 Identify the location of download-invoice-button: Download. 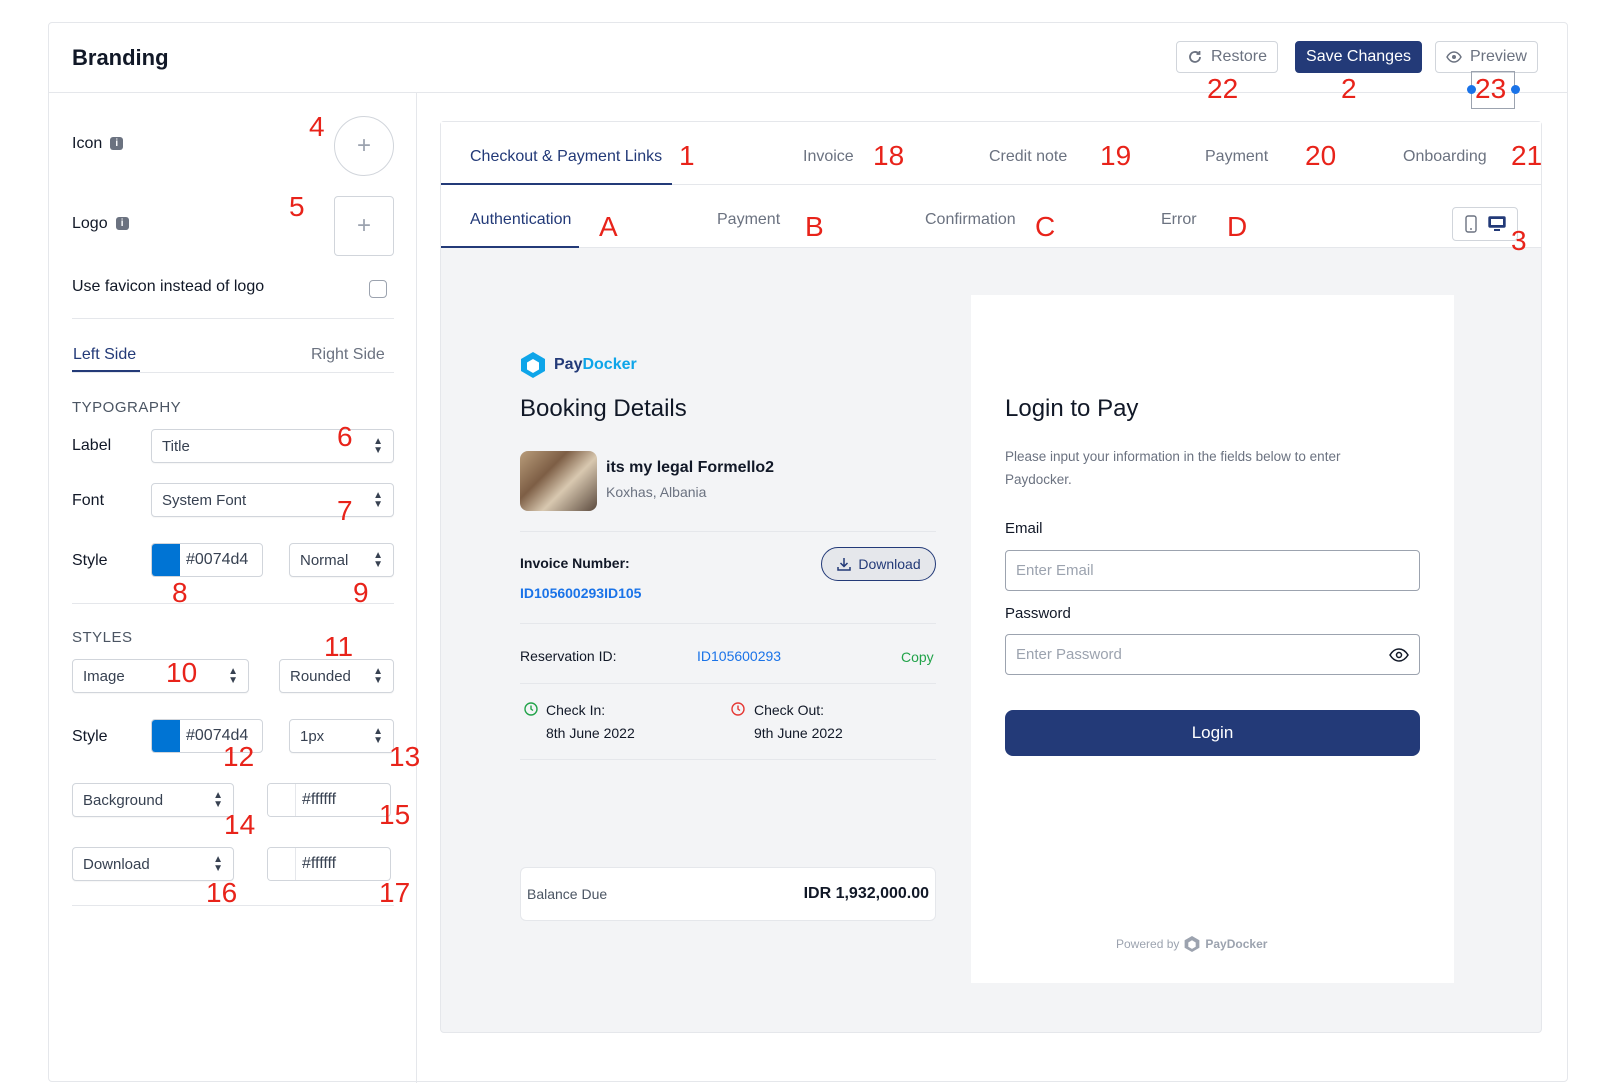
(878, 564).